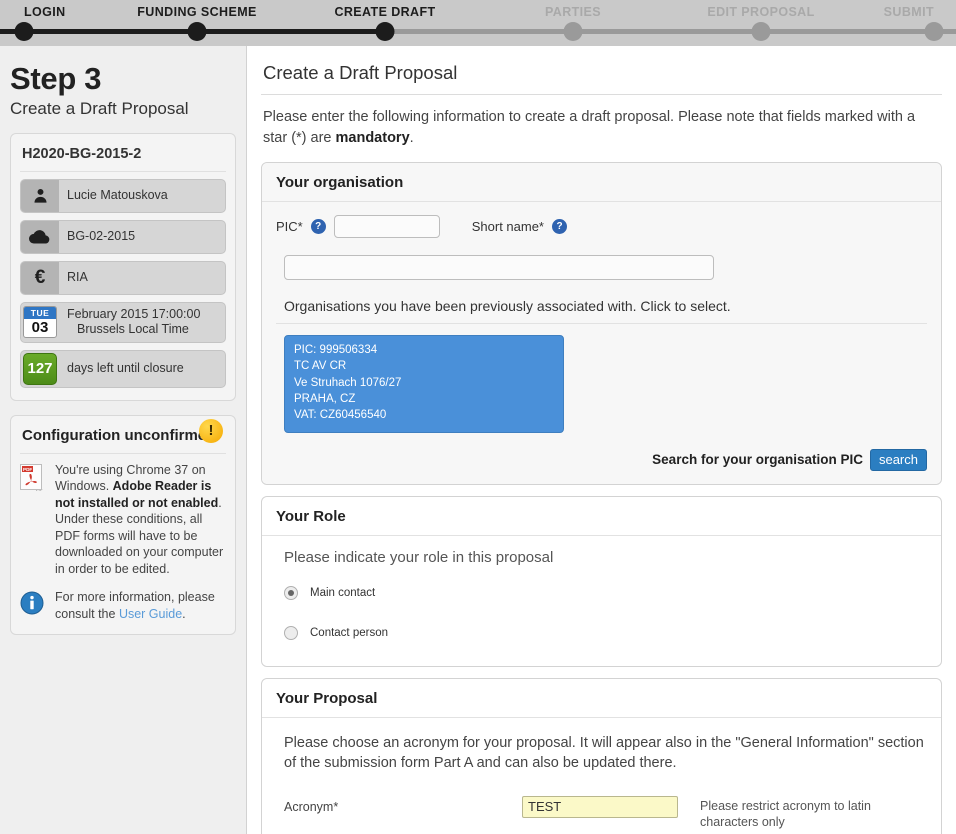  Describe the element at coordinates (27, 469) in the screenshot. I see `svg-text: PDF` at that location.